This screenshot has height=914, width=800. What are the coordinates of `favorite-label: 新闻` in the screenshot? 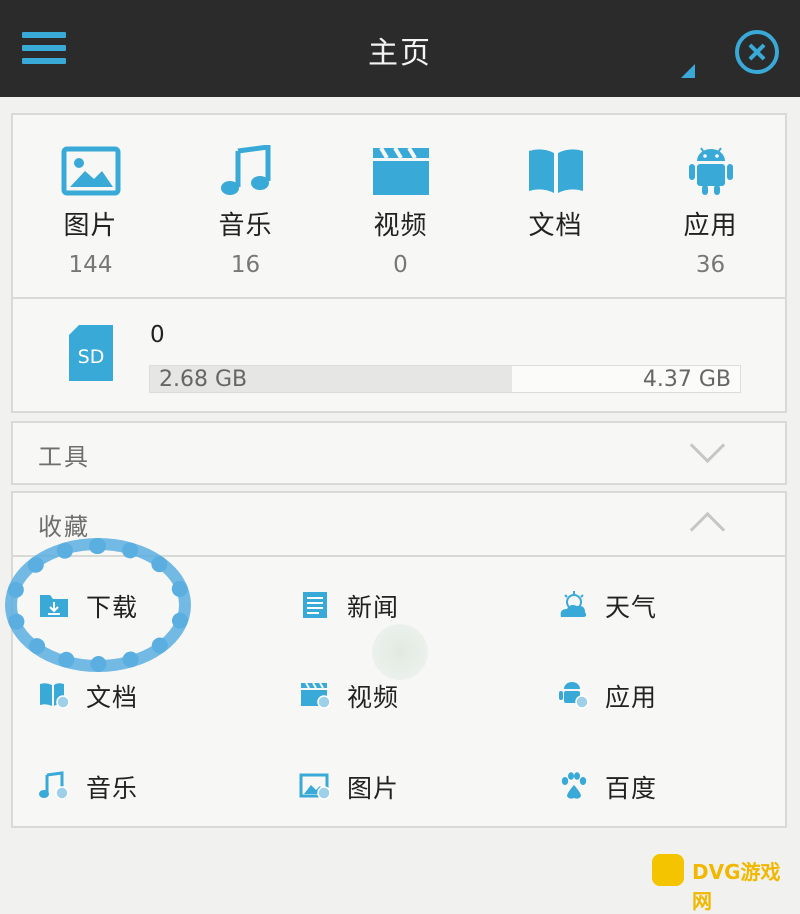 It's located at (373, 607).